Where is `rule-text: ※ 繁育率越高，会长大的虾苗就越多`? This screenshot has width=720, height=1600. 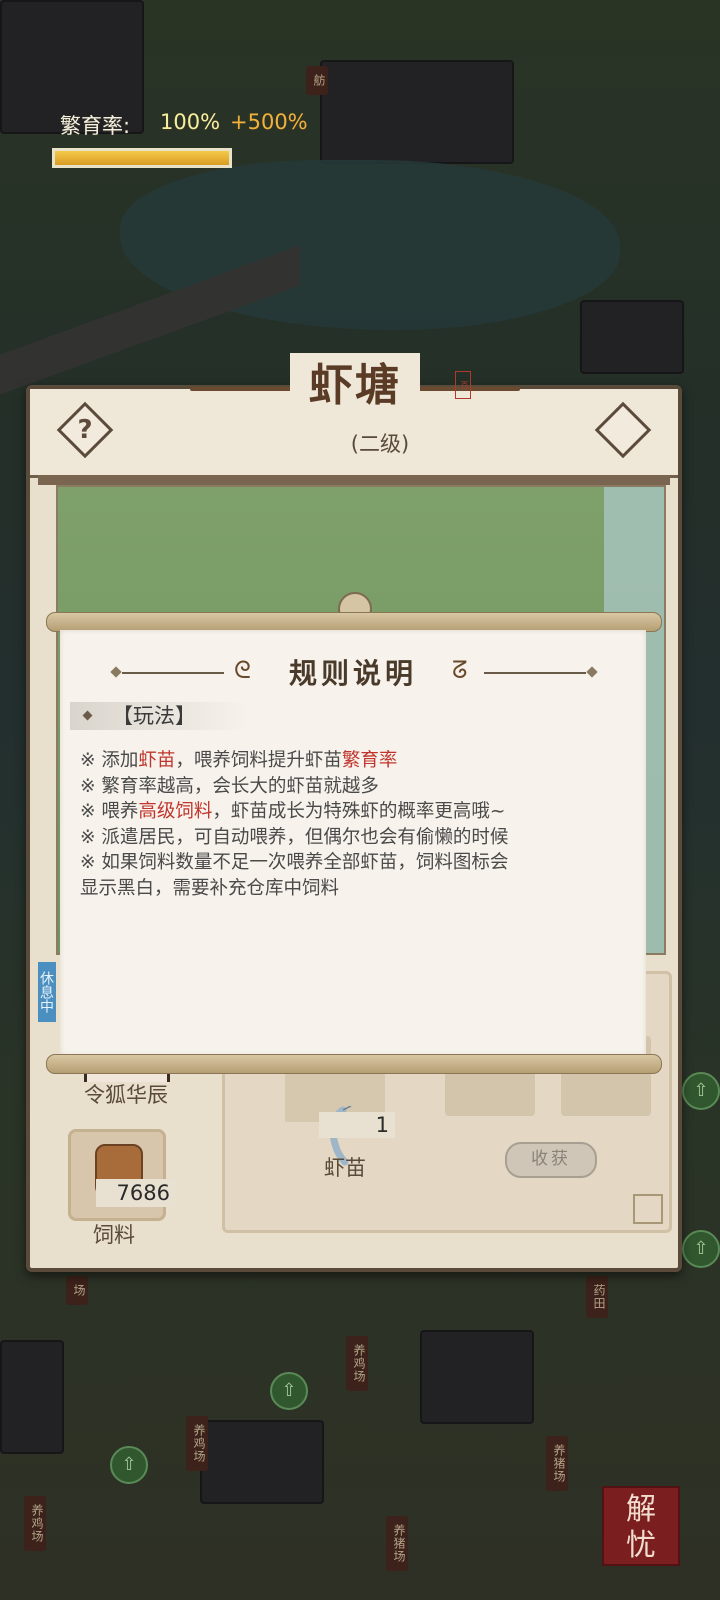 rule-text: ※ 繁育率越高，会长大的虾苗就越多 is located at coordinates (229, 786).